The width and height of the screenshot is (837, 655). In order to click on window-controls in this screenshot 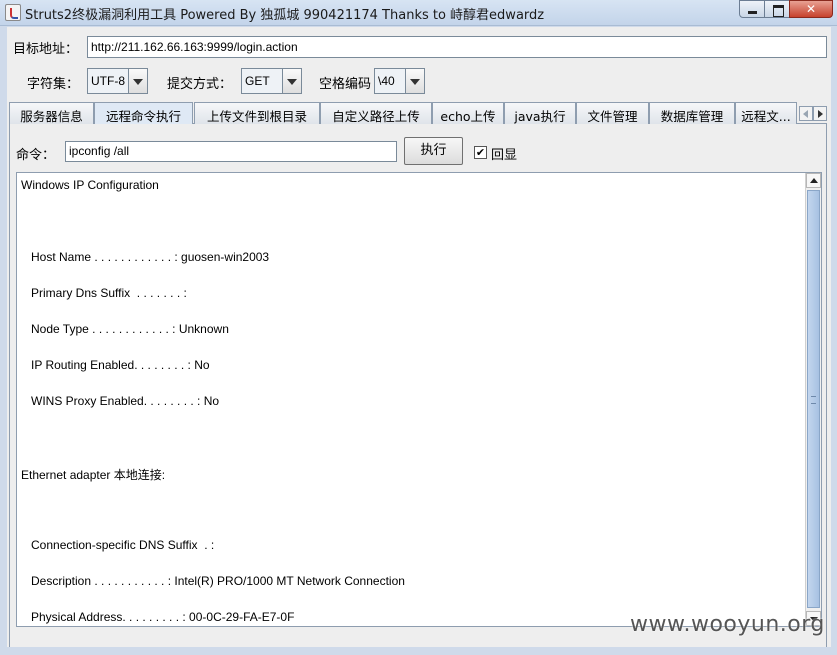, I will do `click(786, 9)`.